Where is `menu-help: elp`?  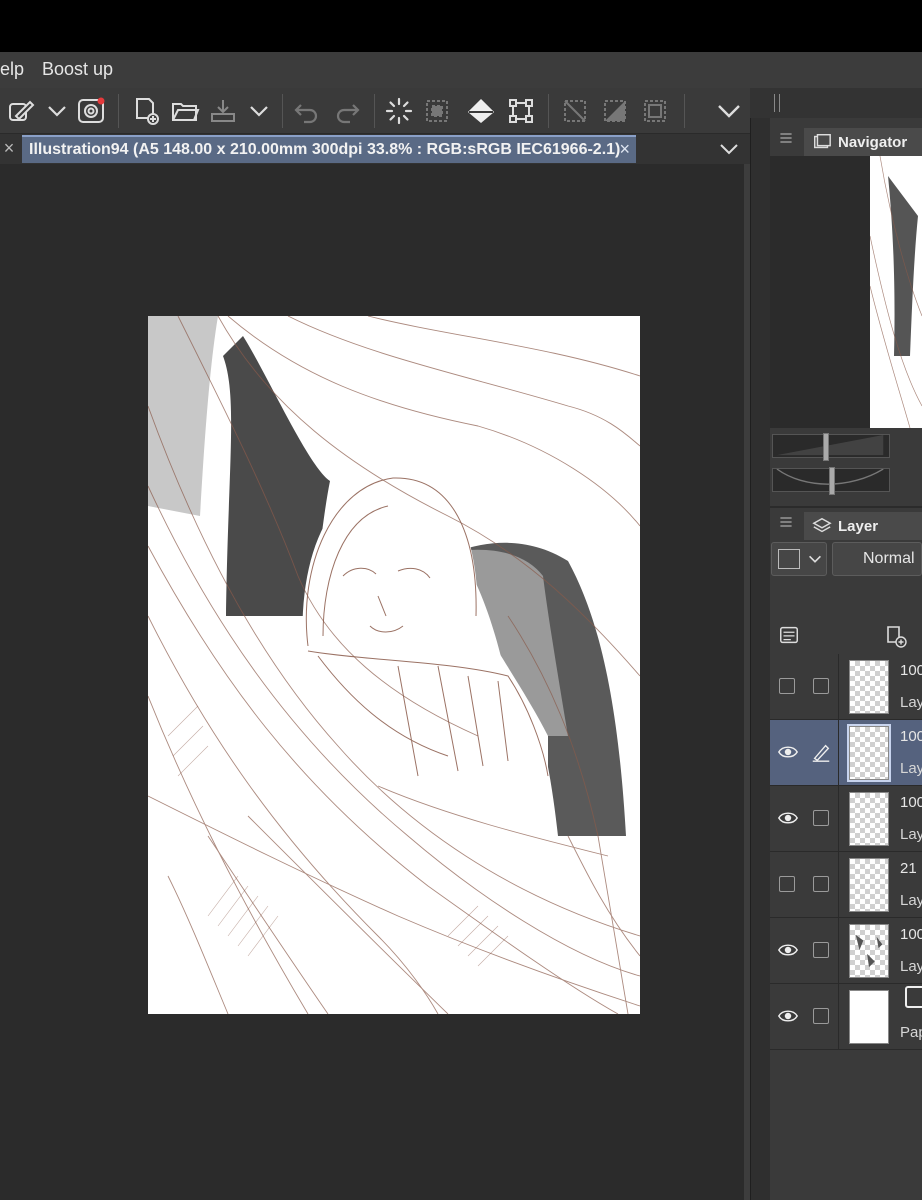
menu-help: elp is located at coordinates (12, 69).